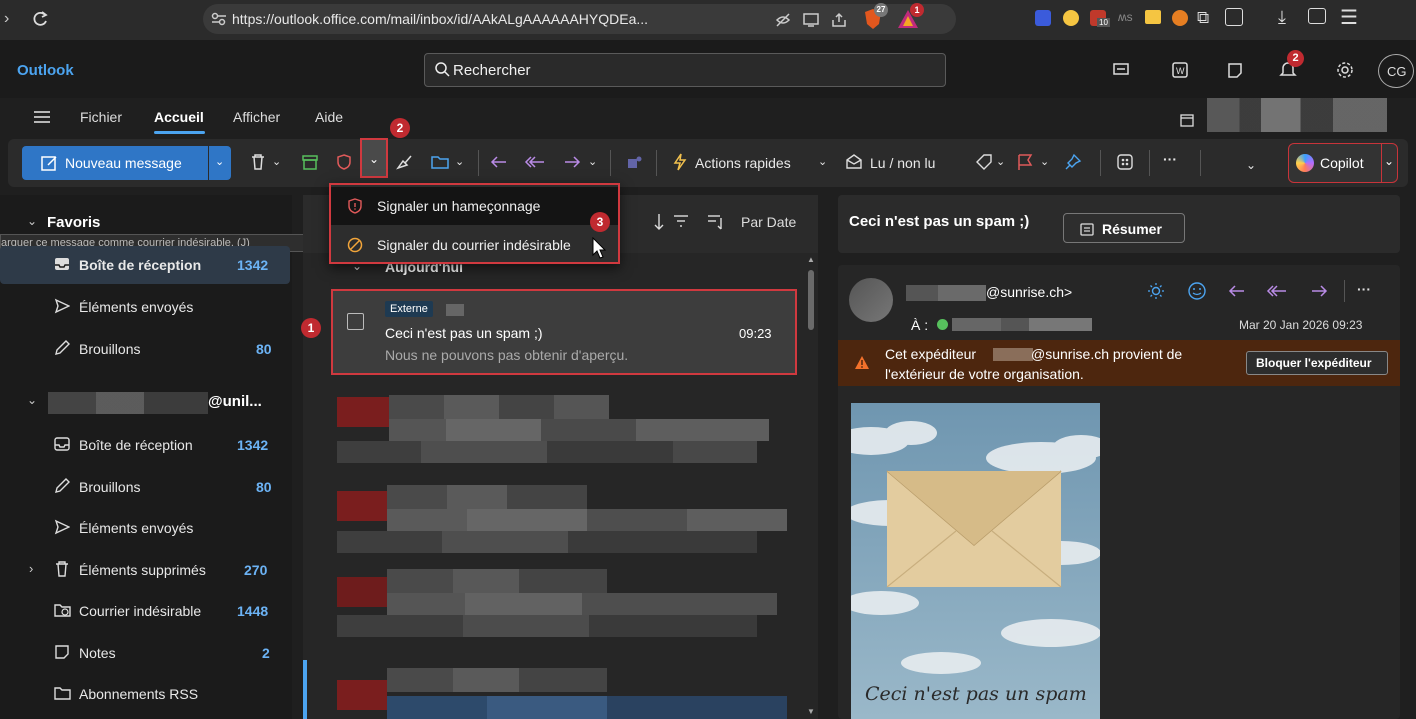 The image size is (1416, 719). I want to click on tab-aide: Aide, so click(329, 117).